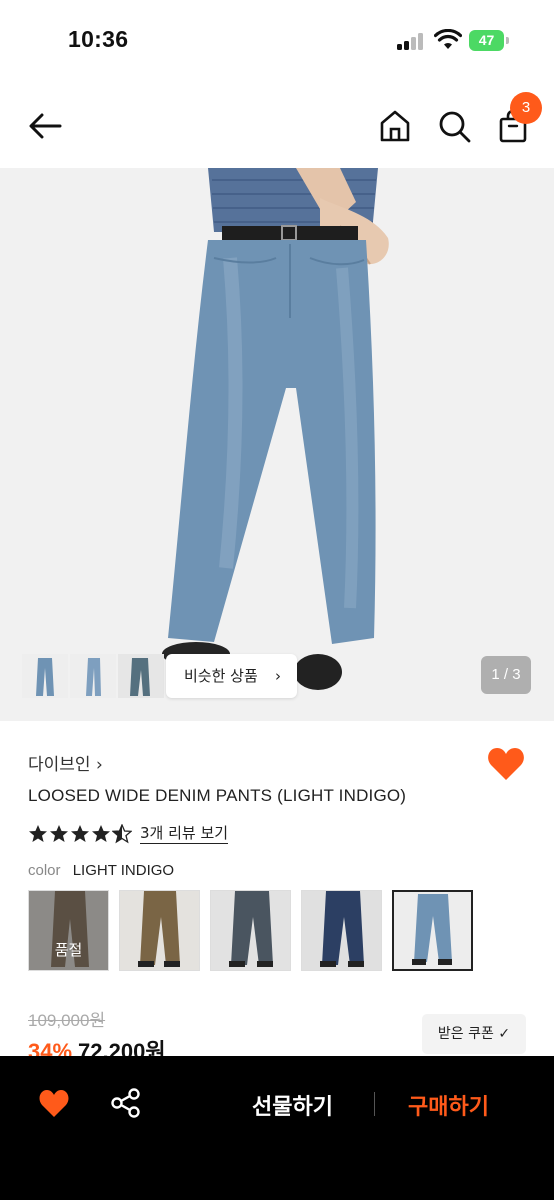  Describe the element at coordinates (68, 950) in the screenshot. I see `soldout-label: 품절` at that location.